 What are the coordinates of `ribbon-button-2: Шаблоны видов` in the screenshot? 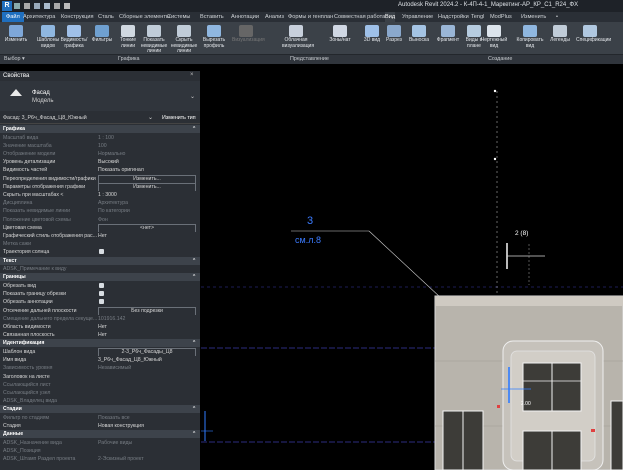 It's located at (48, 38).